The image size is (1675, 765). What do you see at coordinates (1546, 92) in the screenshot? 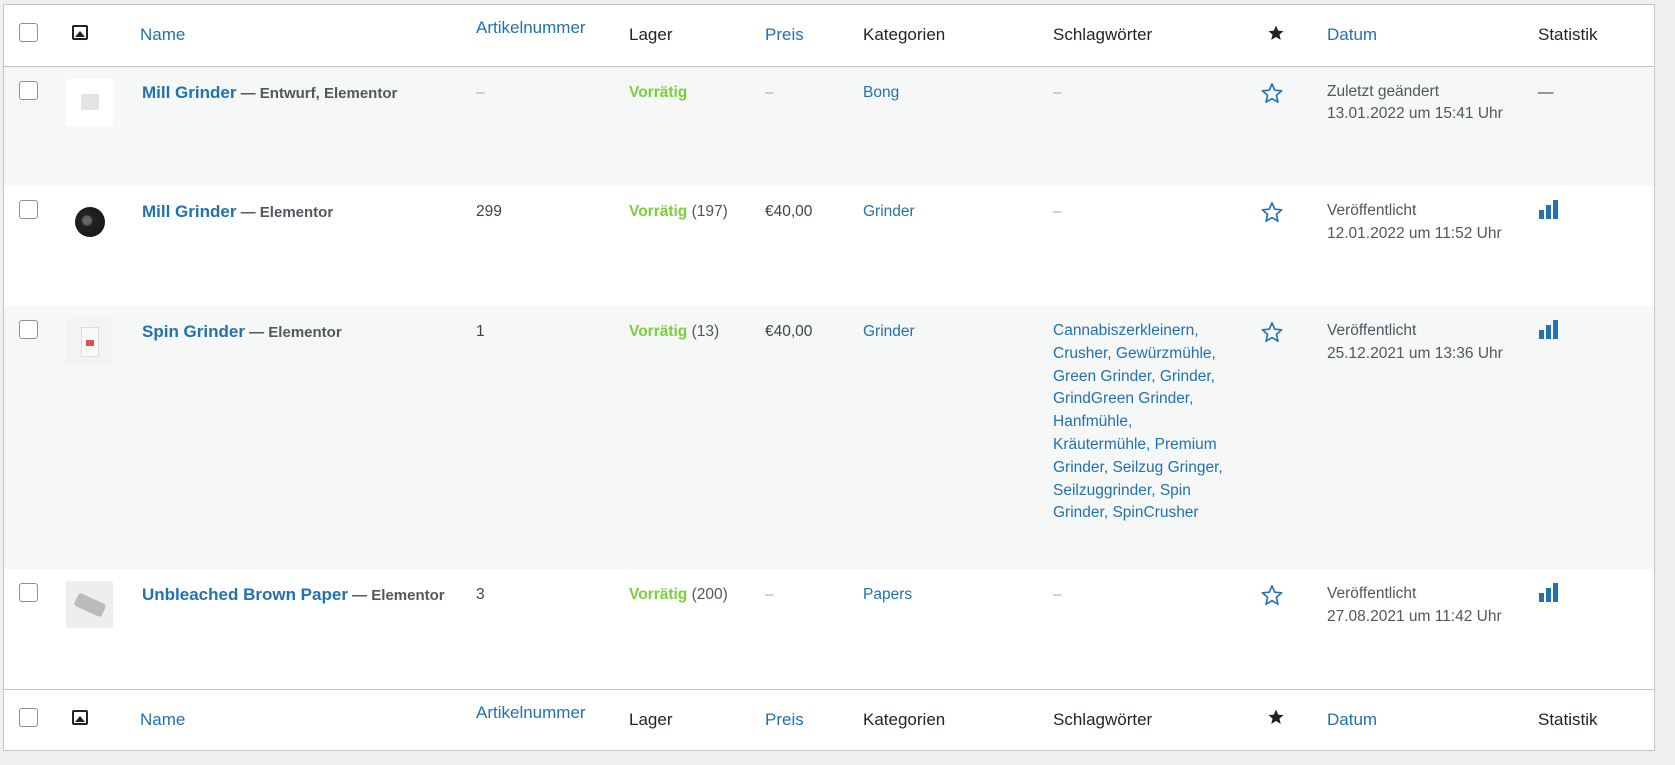
I see `stats-value: —` at bounding box center [1546, 92].